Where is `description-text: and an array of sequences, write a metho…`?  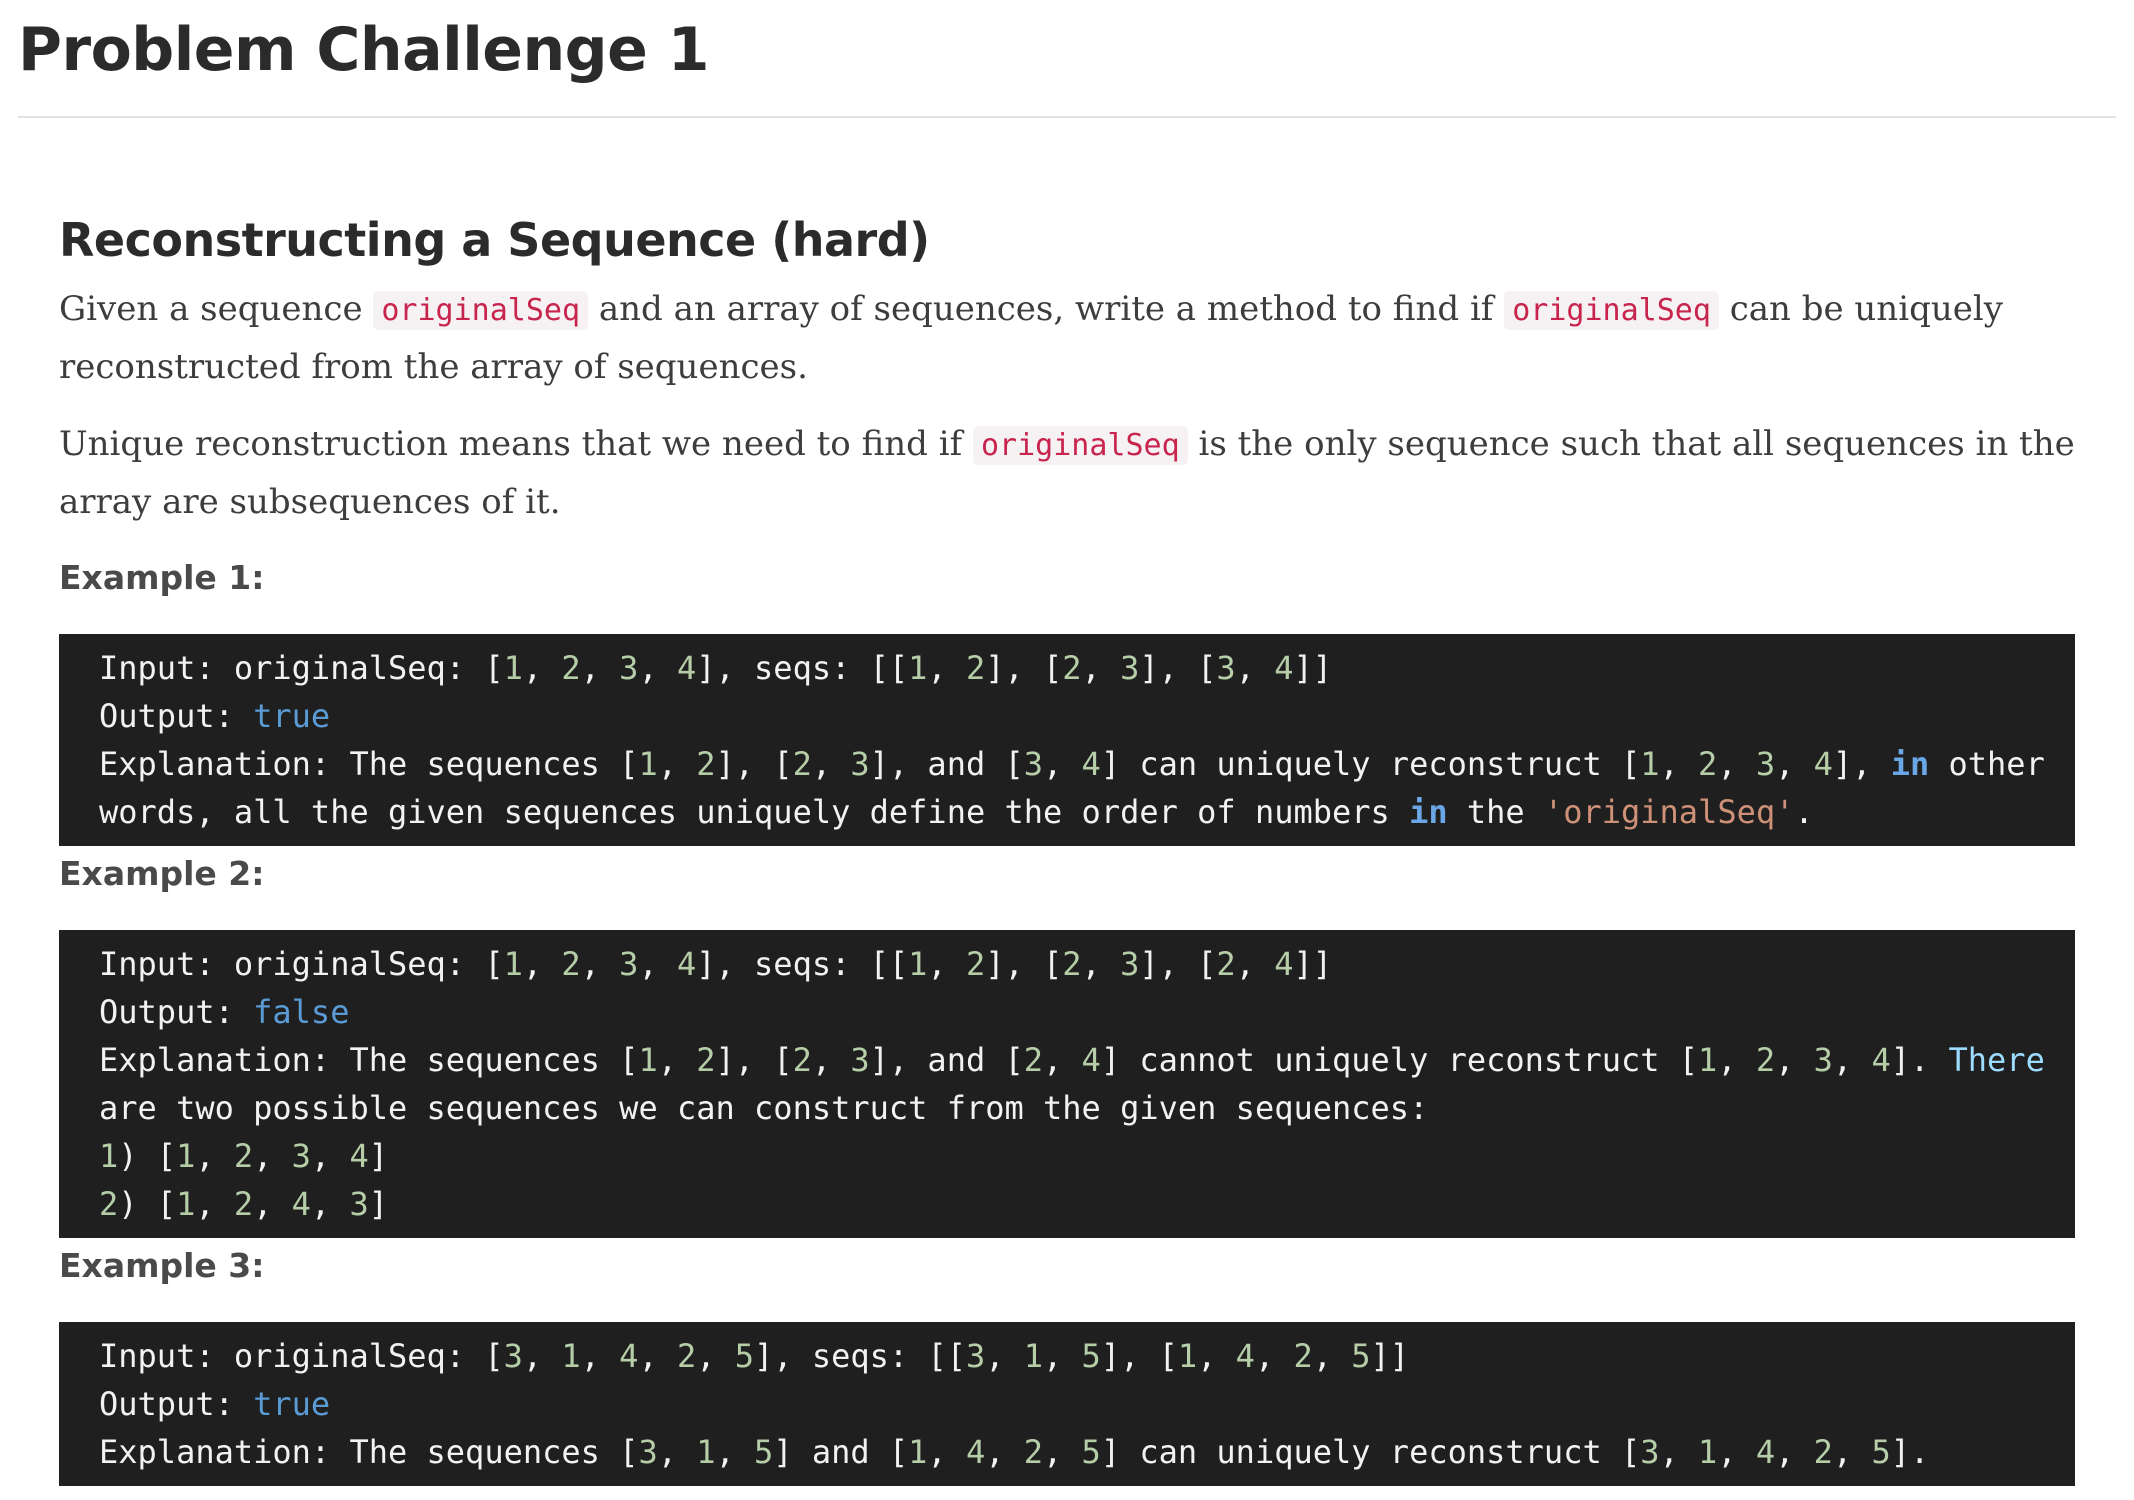
description-text: and an array of sequences, write a metho… is located at coordinates (1046, 309).